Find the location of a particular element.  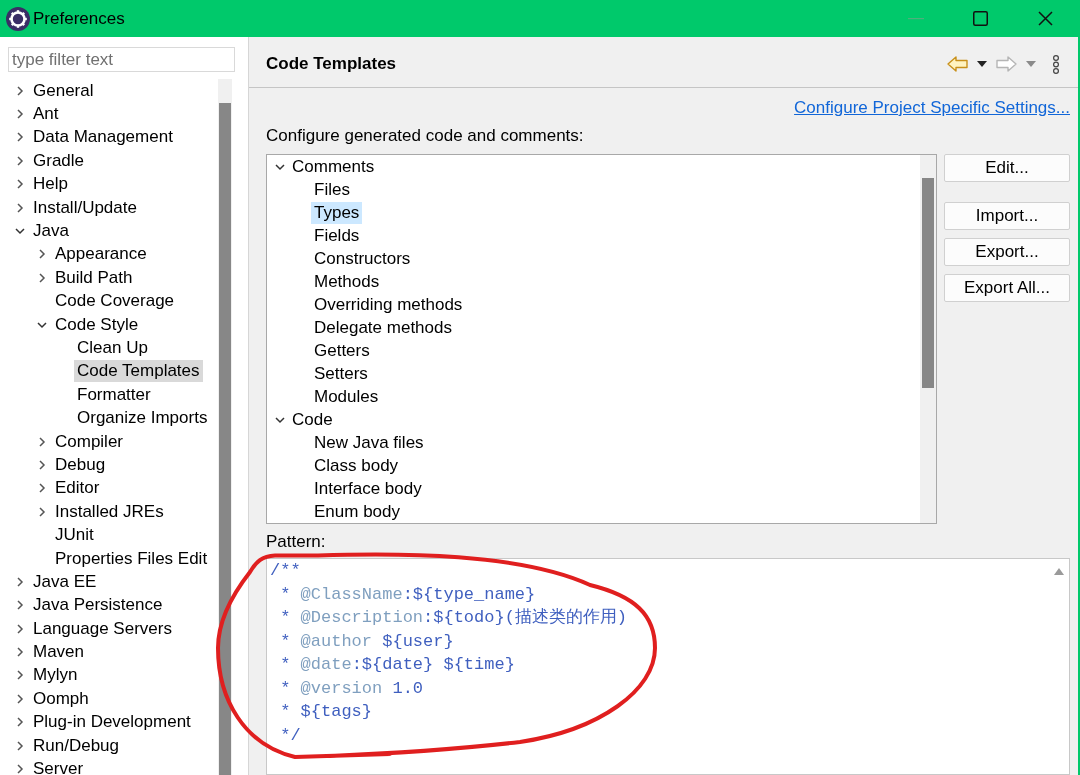

tree-item: Types is located at coordinates (337, 212).